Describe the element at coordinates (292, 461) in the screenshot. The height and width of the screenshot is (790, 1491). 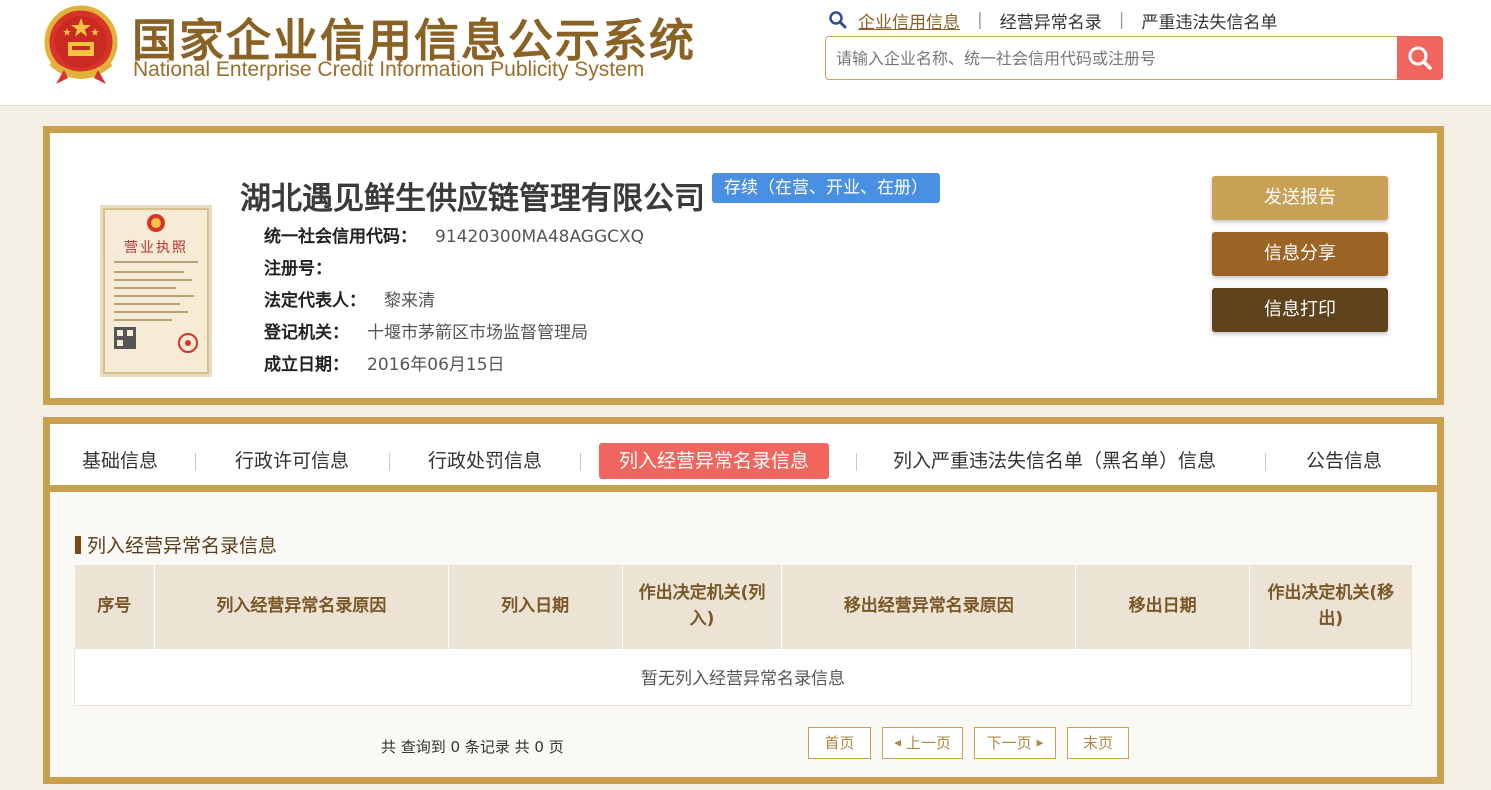
I see `tab-license-info: 行政许可信息` at that location.